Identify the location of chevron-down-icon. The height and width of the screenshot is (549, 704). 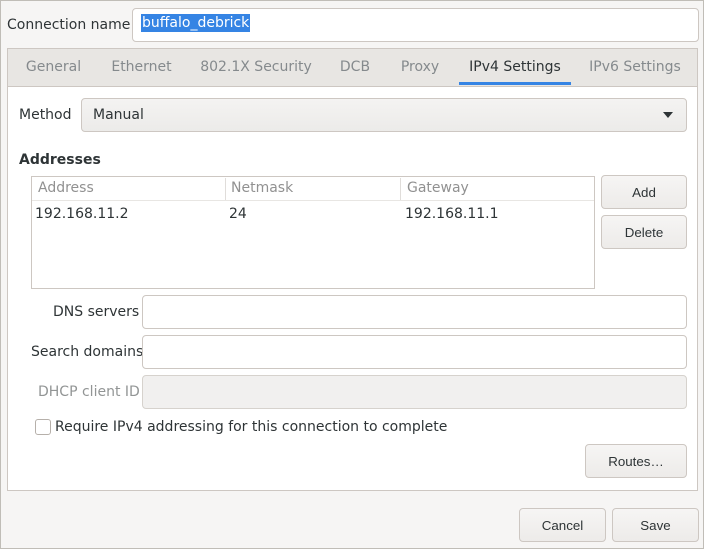
(668, 115).